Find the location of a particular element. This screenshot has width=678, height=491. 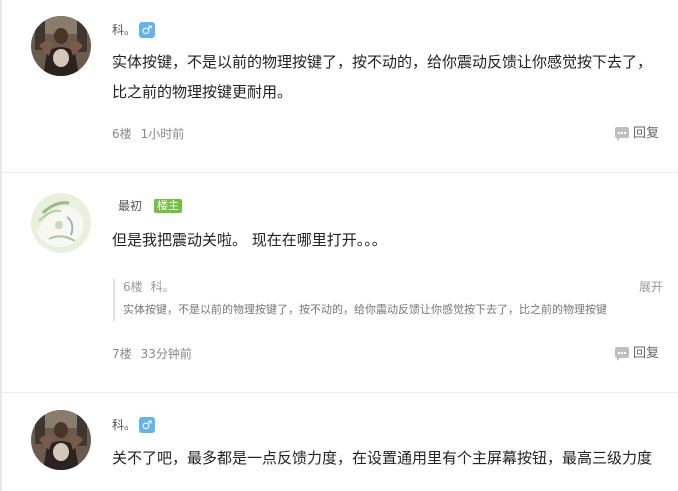

quote-header: 6楼 科。 is located at coordinates (153, 287).